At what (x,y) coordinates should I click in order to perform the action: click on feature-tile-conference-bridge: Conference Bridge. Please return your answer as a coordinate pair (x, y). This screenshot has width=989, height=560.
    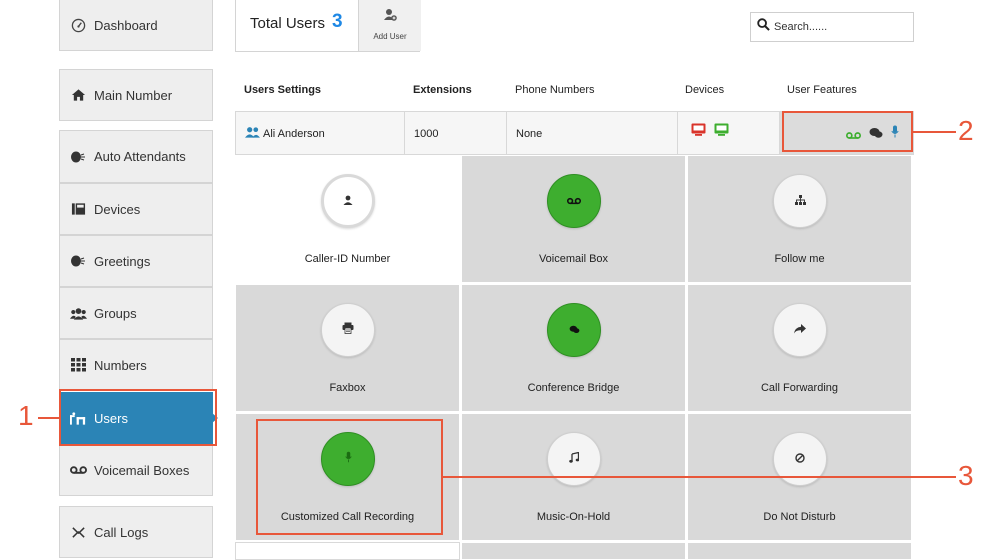
    Looking at the image, I should click on (573, 348).